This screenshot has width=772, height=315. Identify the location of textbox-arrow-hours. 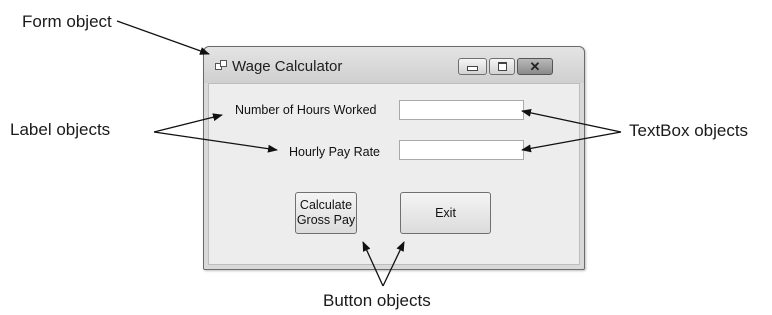
(571, 120).